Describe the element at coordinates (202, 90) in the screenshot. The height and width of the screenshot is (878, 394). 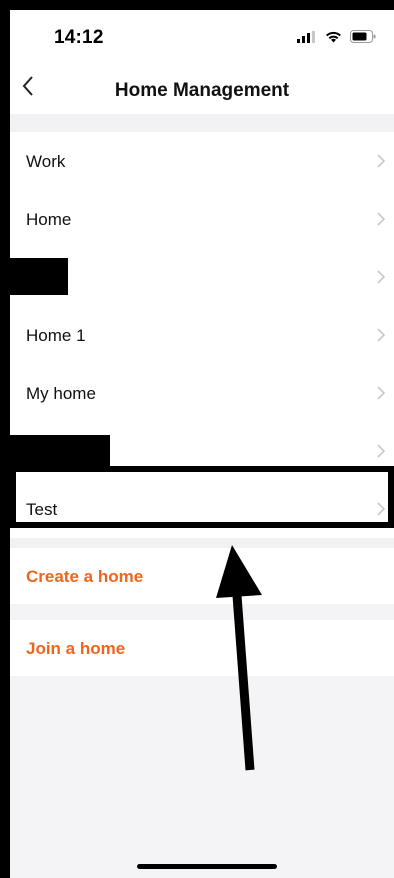
I see `page-title: Home Management` at that location.